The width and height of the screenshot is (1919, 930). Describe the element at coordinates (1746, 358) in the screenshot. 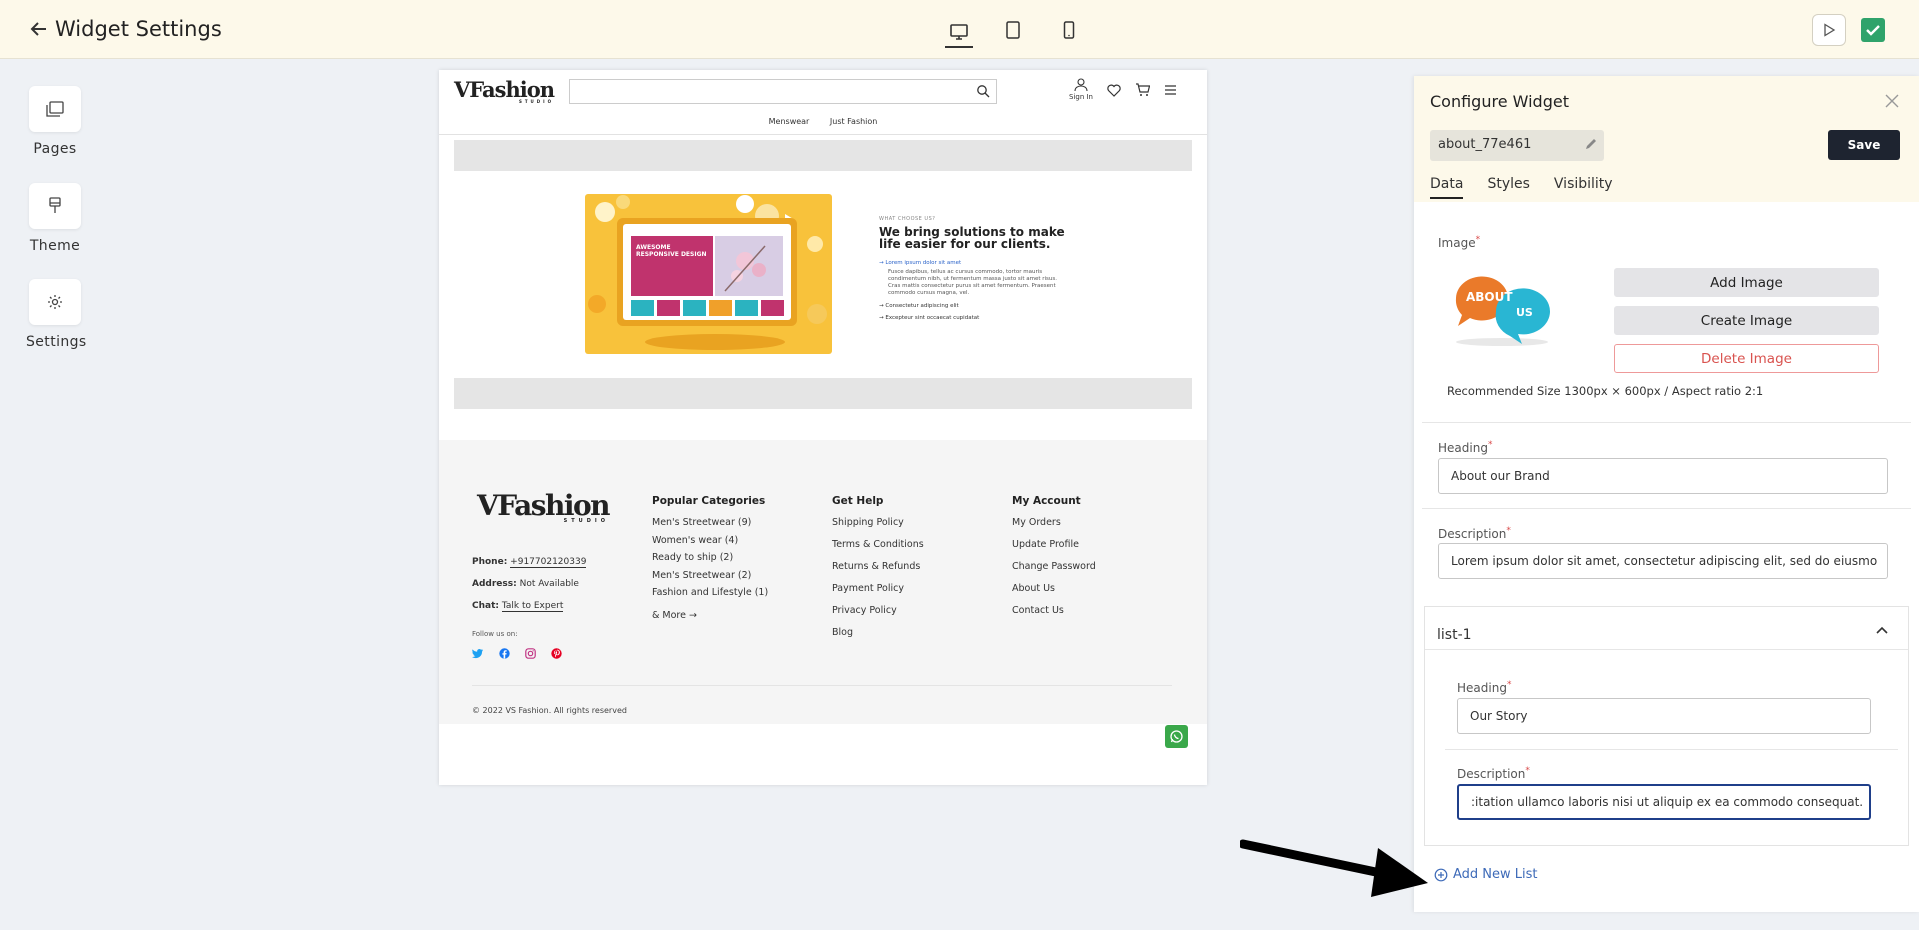

I see `delete-image-button: Delete Image` at that location.